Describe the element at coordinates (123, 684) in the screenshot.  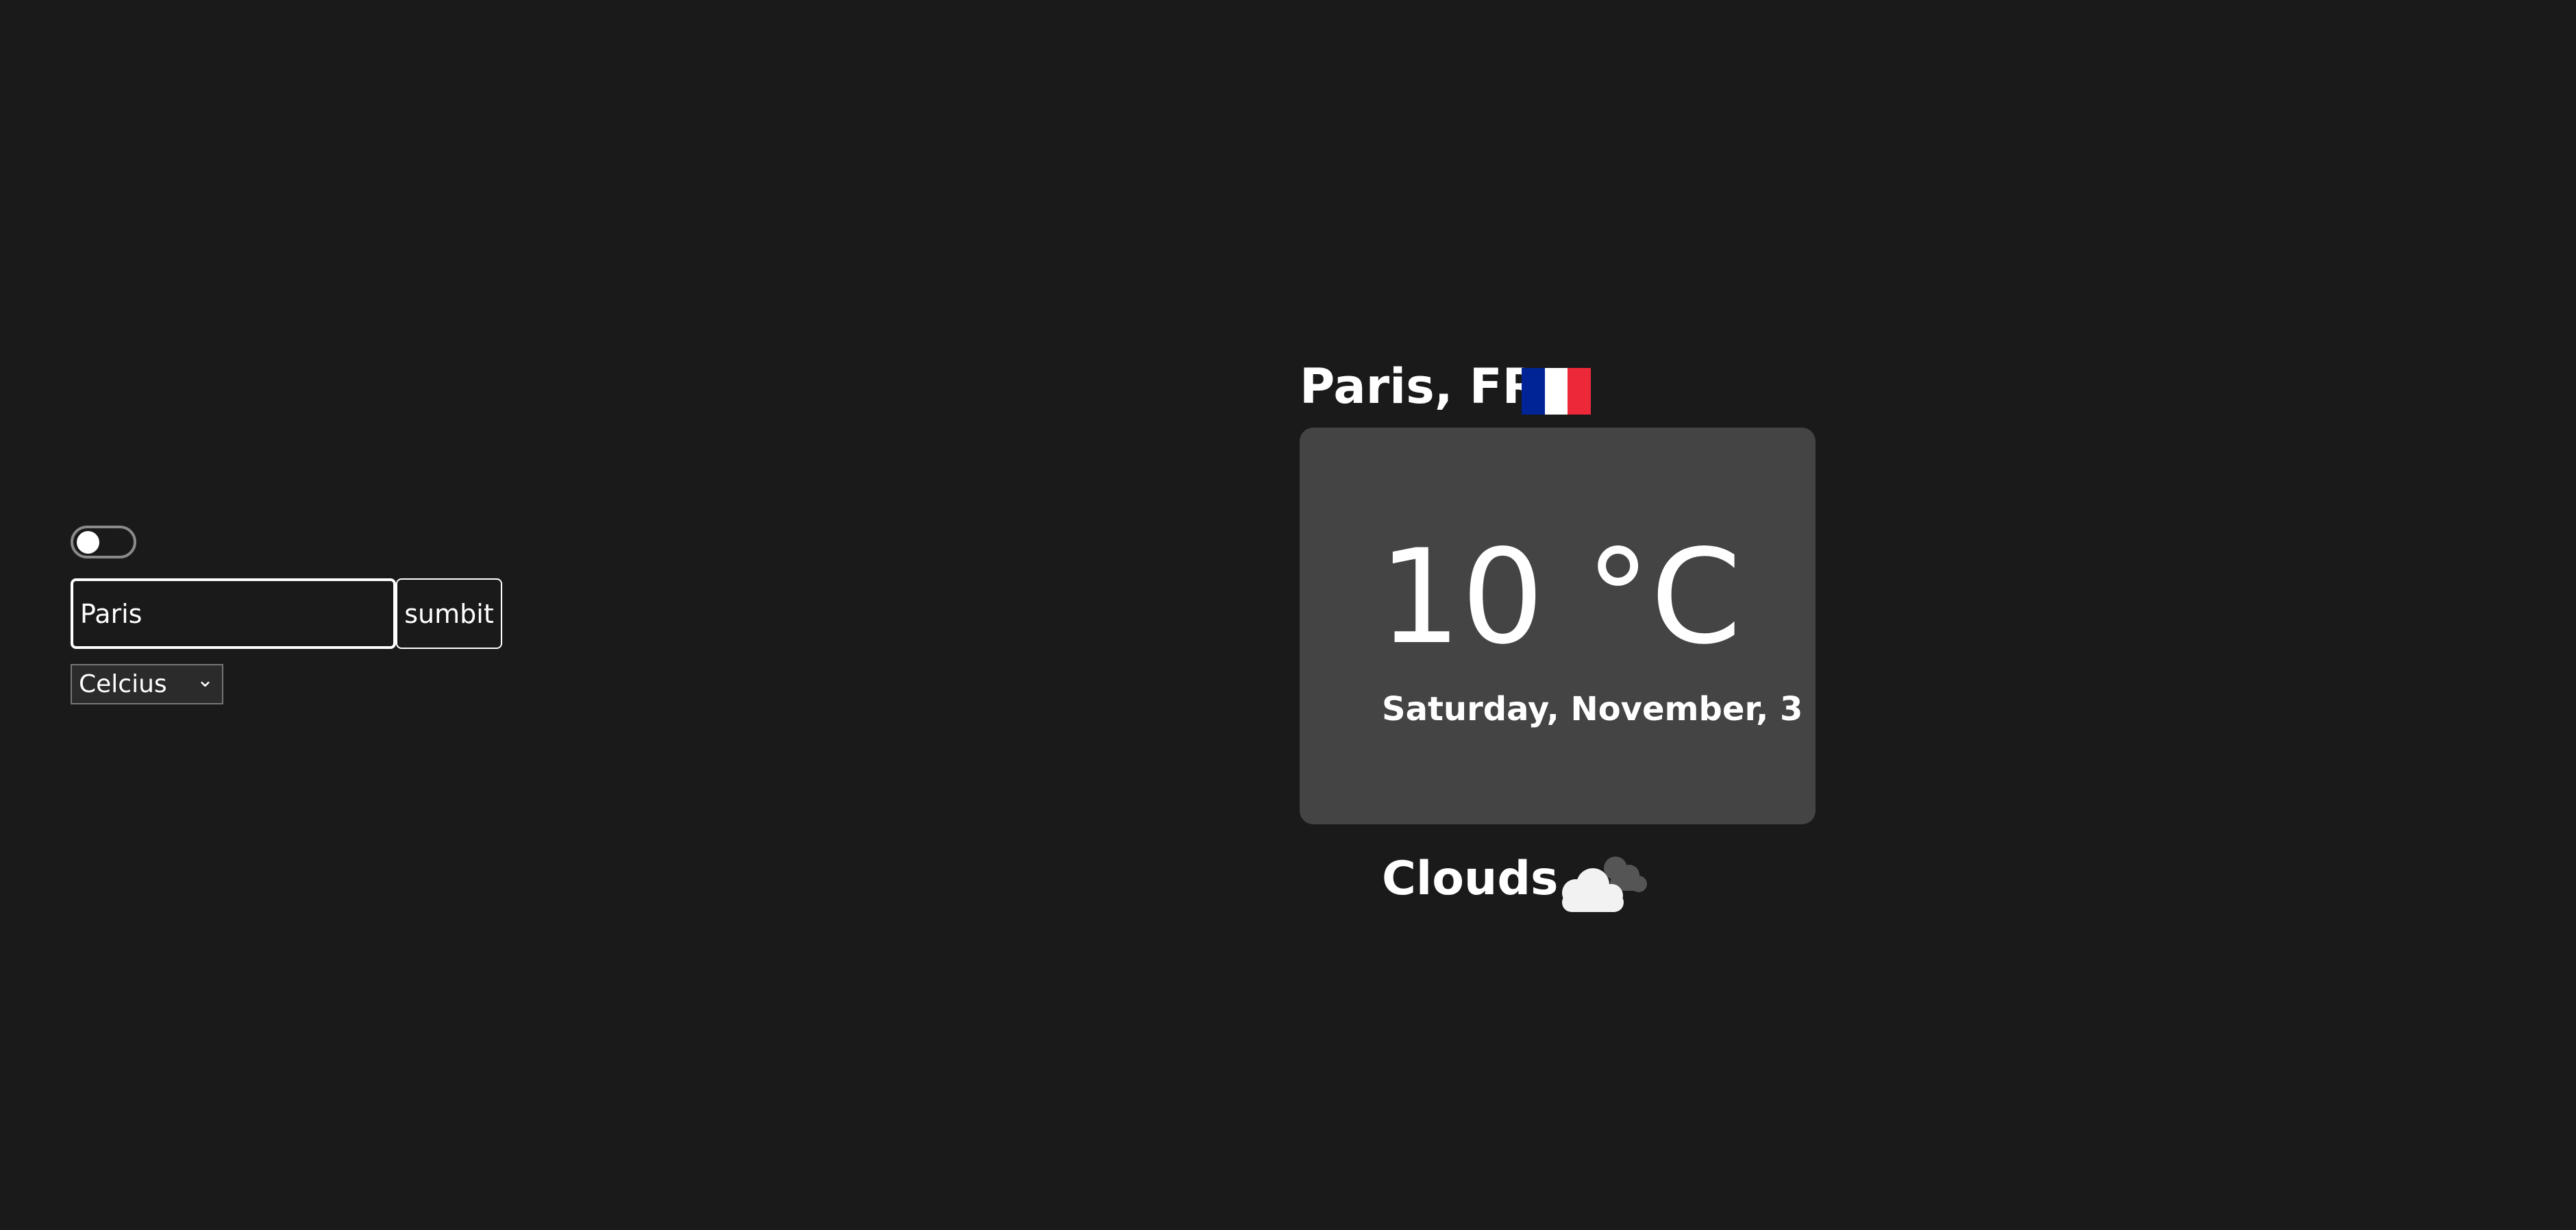
I see `unit-select-value: Celcius` at that location.